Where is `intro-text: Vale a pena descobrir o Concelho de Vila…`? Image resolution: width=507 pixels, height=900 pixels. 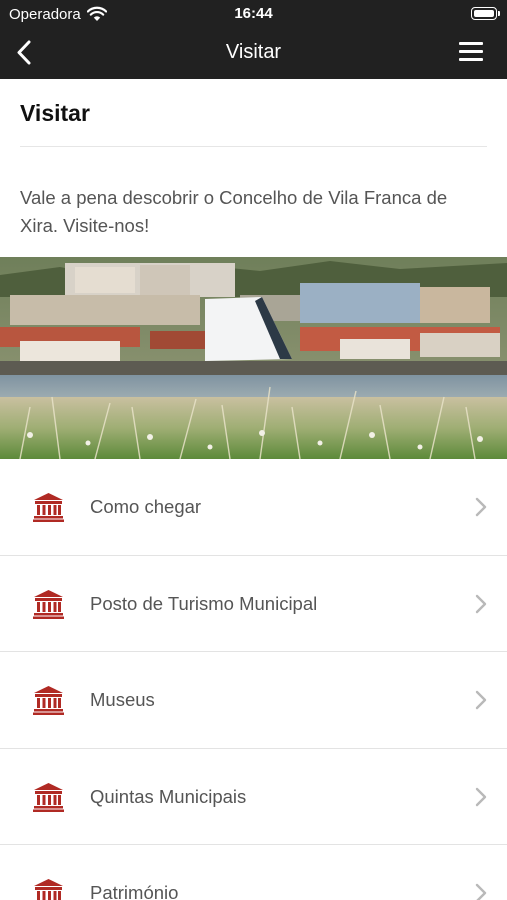
intro-text: Vale a pena descobrir o Concelho de Vila… is located at coordinates (234, 211).